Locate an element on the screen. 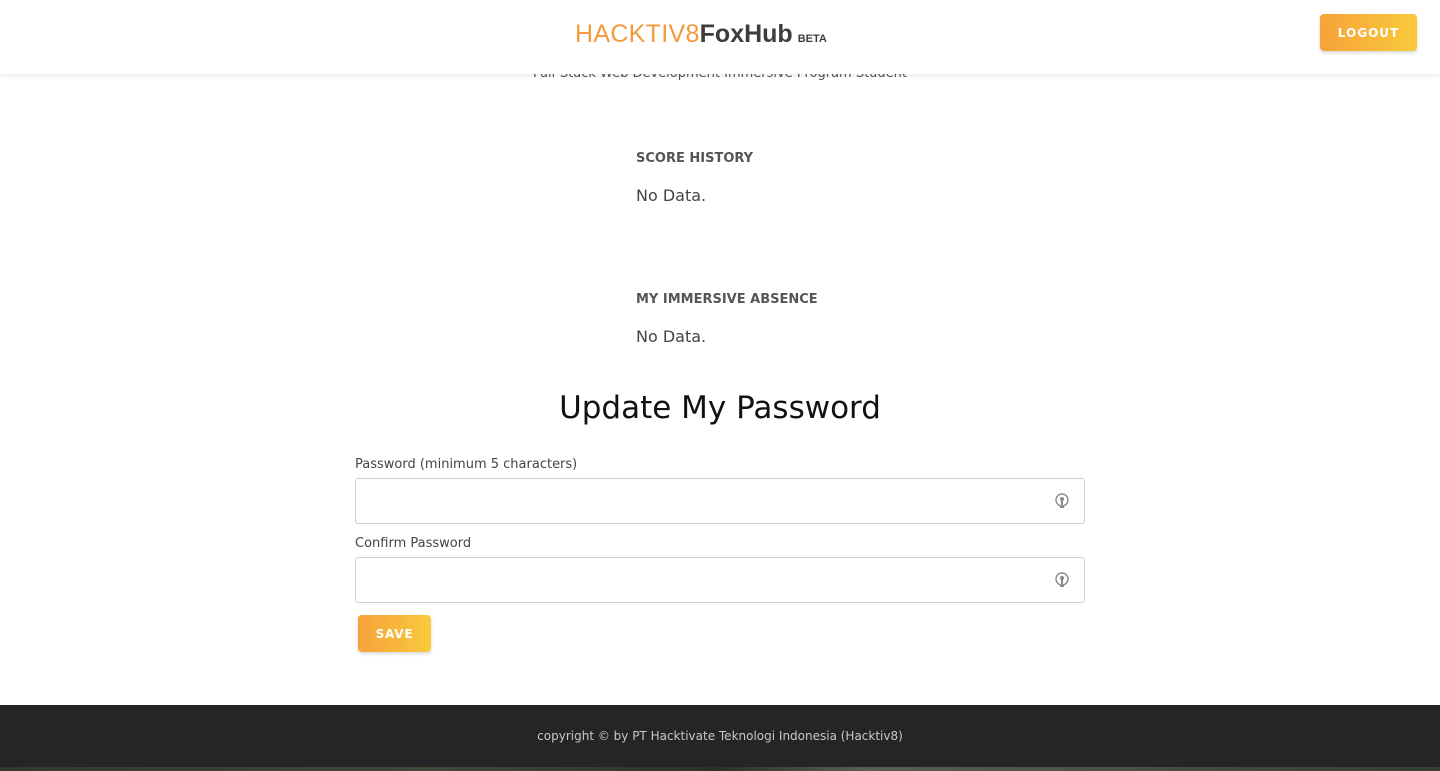 This screenshot has width=1440, height=771. confirm-password-input is located at coordinates (720, 580).